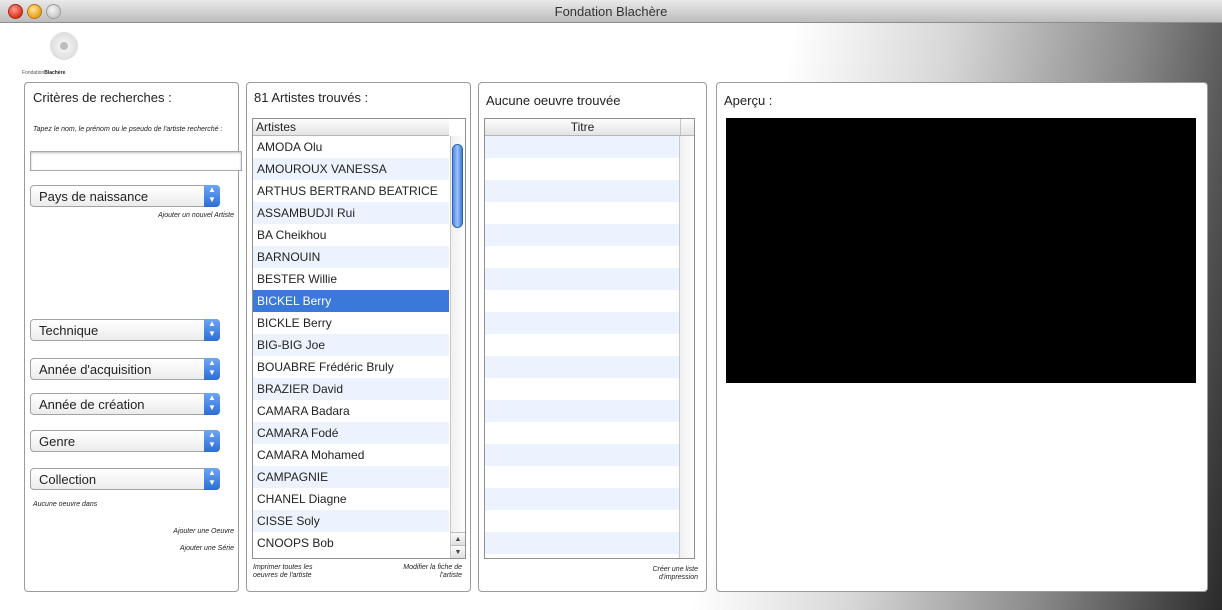  I want to click on edit-artist-link: Modifier la fiche de l'artiste, so click(422, 572).